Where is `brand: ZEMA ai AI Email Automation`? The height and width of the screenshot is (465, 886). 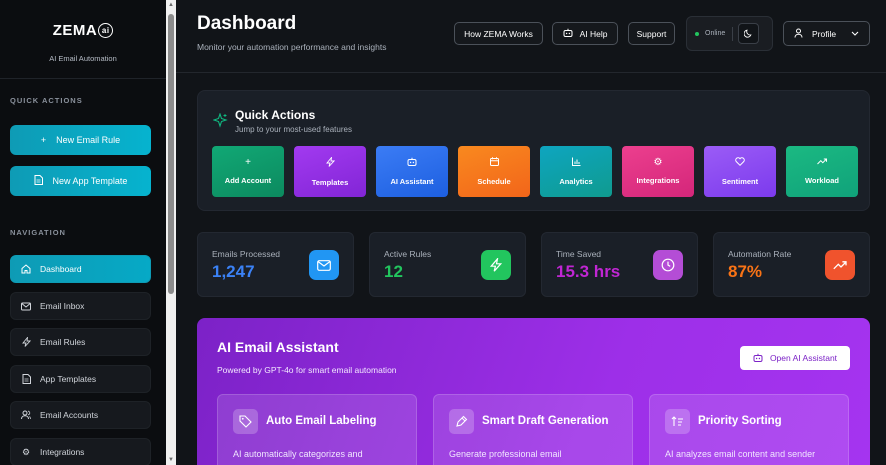 brand: ZEMA ai AI Email Automation is located at coordinates (83, 39).